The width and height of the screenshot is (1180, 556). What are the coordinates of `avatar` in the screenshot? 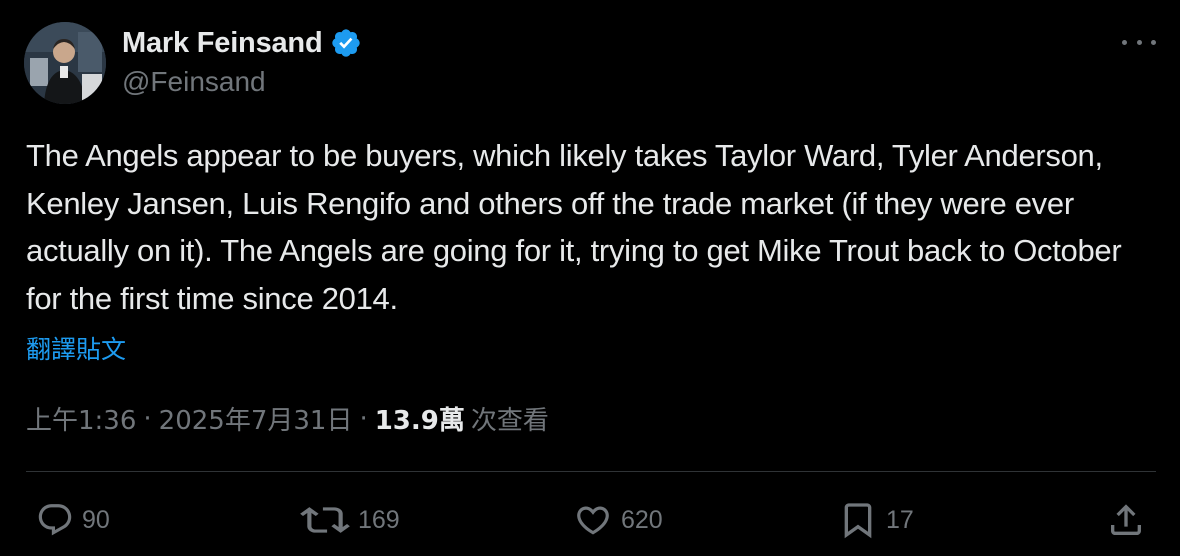 It's located at (65, 63).